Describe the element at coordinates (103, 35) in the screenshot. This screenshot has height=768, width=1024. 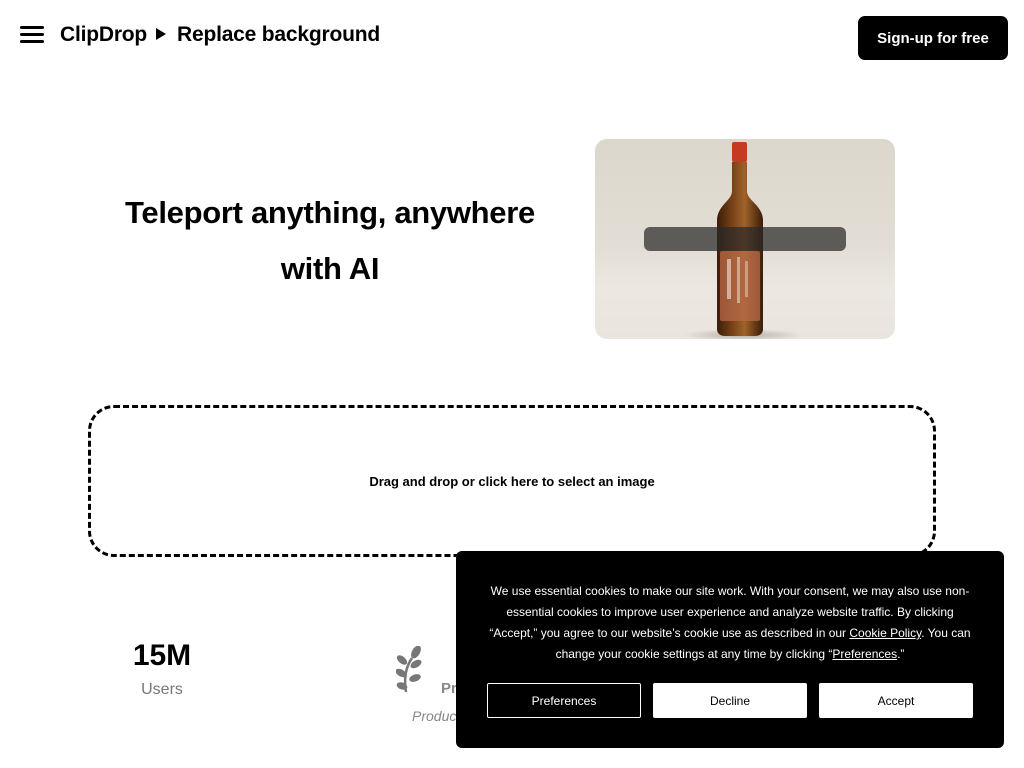
I see `brand-logo-text: ClipDrop` at that location.